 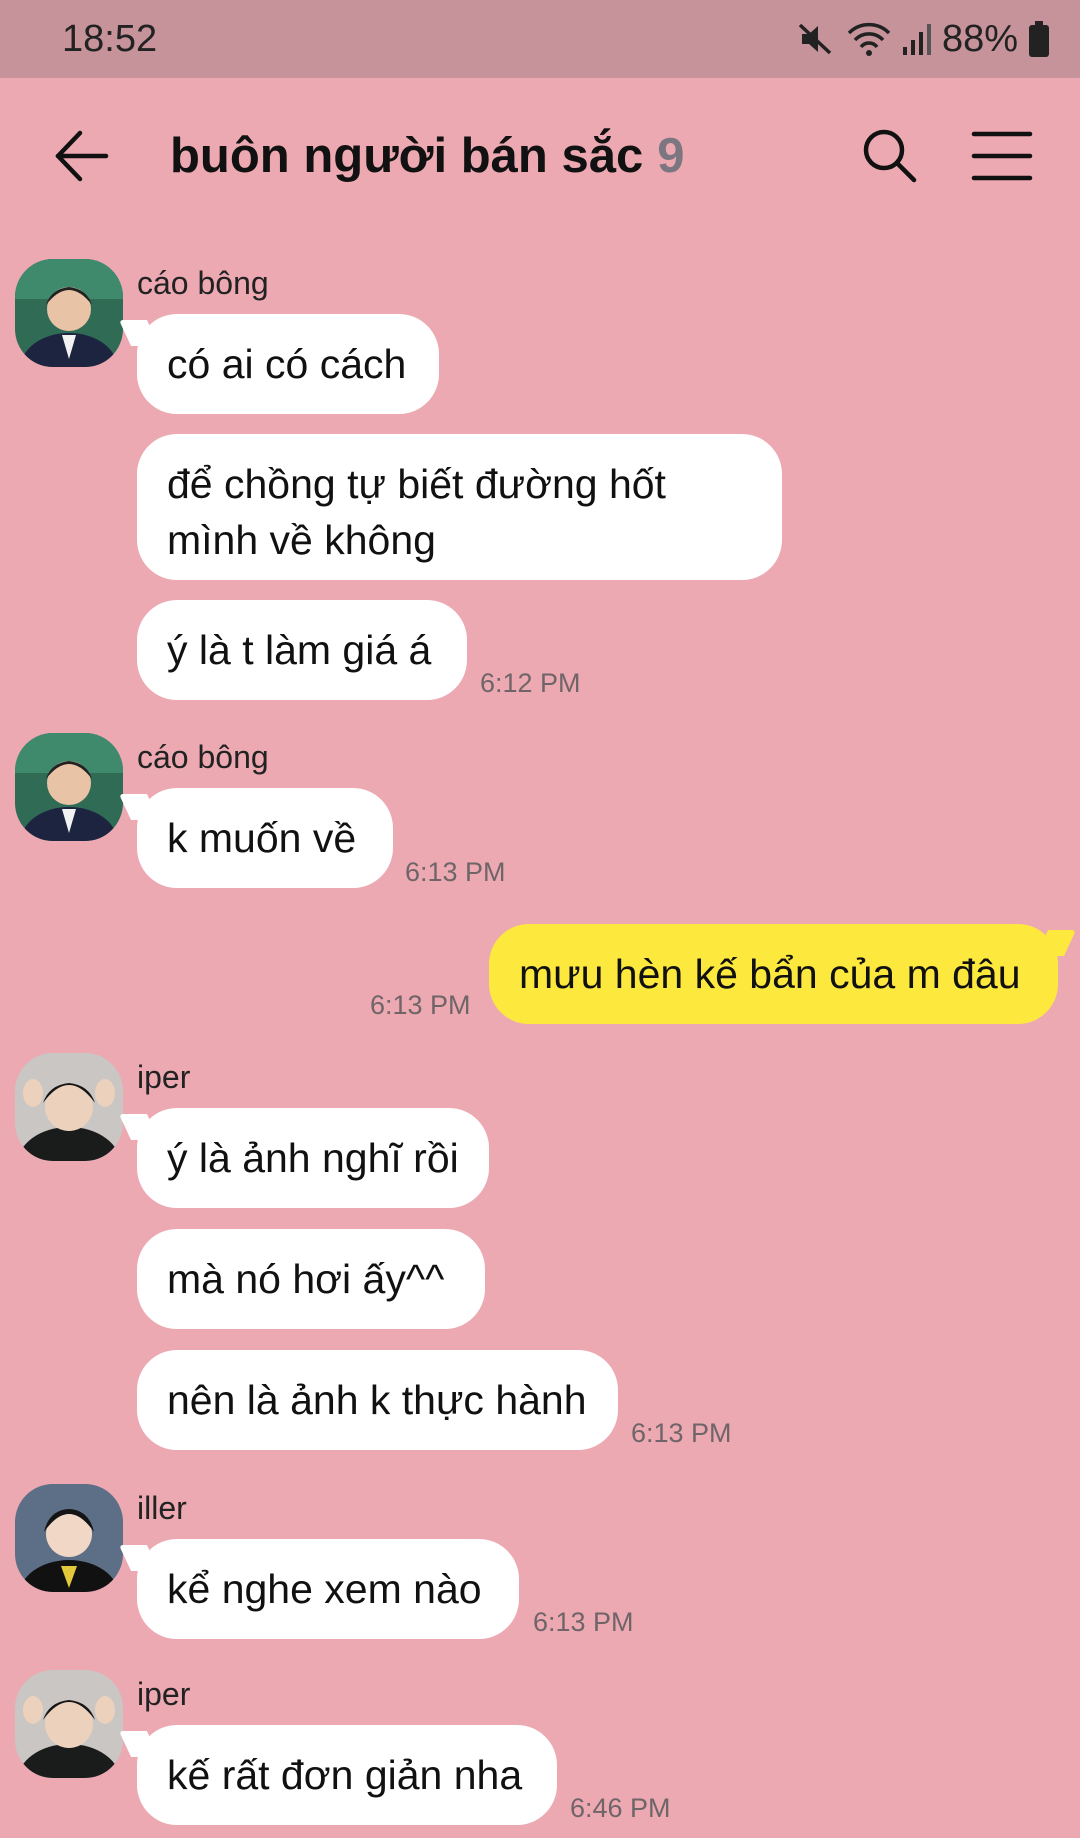 What do you see at coordinates (671, 156) in the screenshot?
I see `member-count: 9` at bounding box center [671, 156].